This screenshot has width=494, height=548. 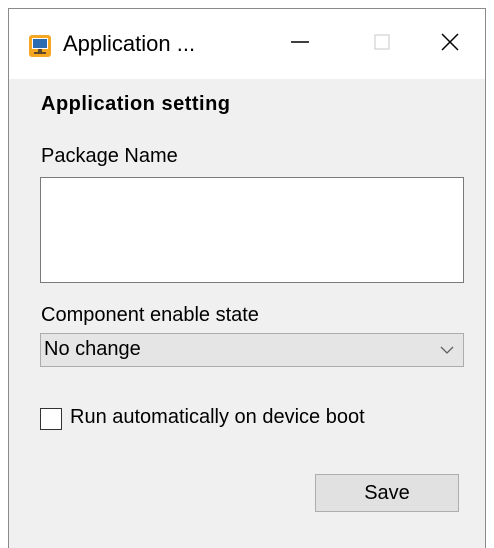 I want to click on save-button: Save, so click(x=387, y=493).